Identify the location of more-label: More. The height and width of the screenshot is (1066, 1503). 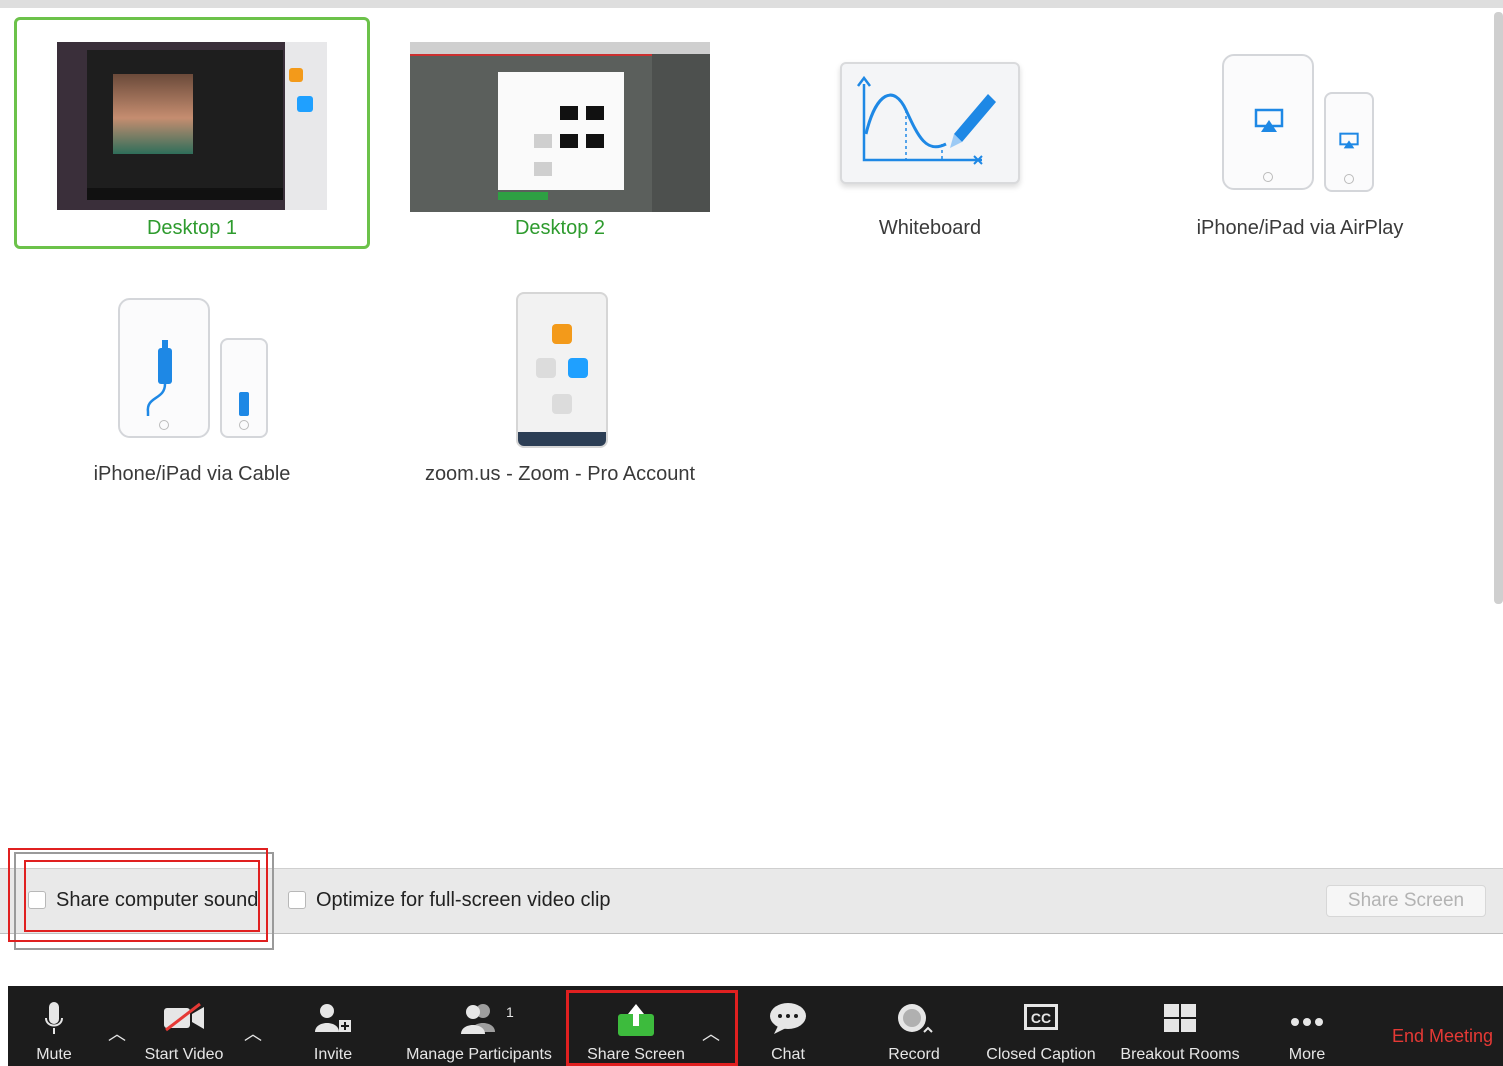
(1307, 1054).